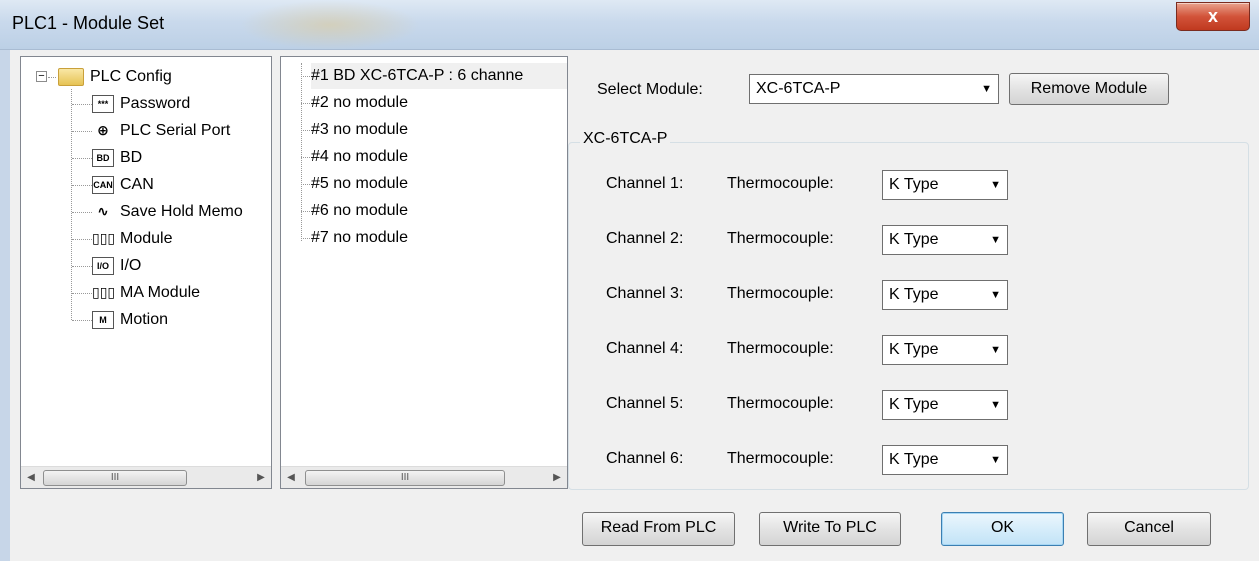 The width and height of the screenshot is (1259, 561). I want to click on window-title: PLC1 - Module Set, so click(88, 23).